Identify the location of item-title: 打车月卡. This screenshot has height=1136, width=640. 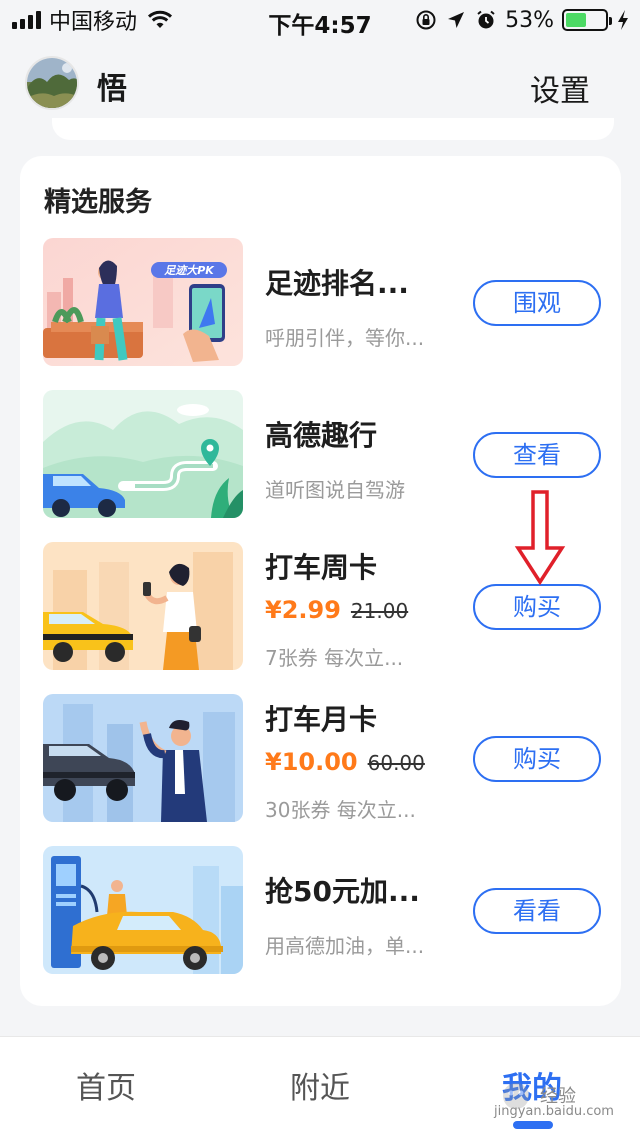
(321, 719).